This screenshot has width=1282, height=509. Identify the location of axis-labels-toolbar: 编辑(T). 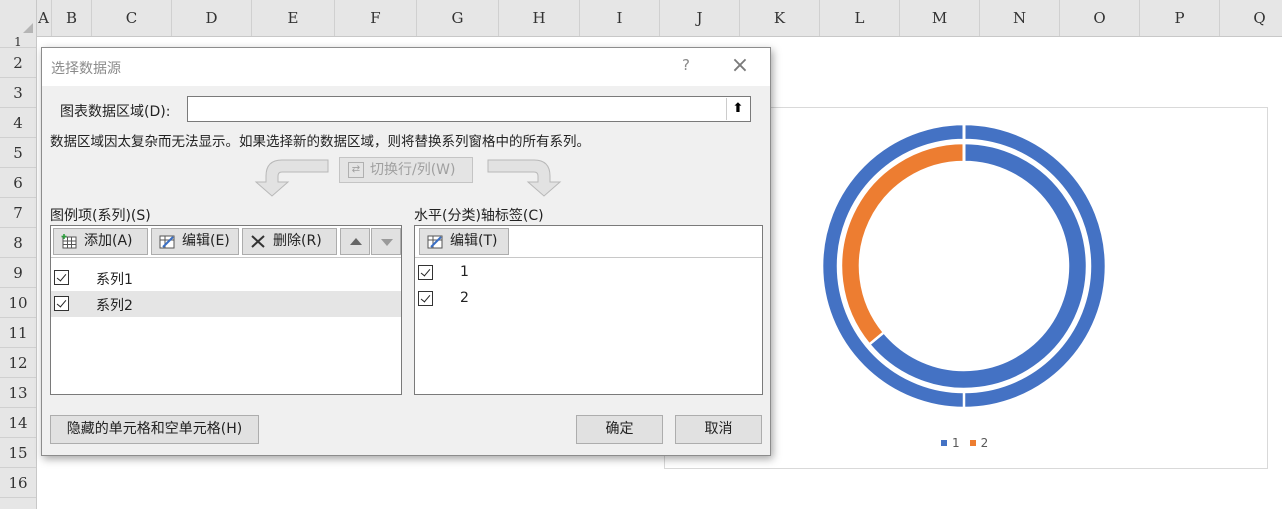
(588, 242).